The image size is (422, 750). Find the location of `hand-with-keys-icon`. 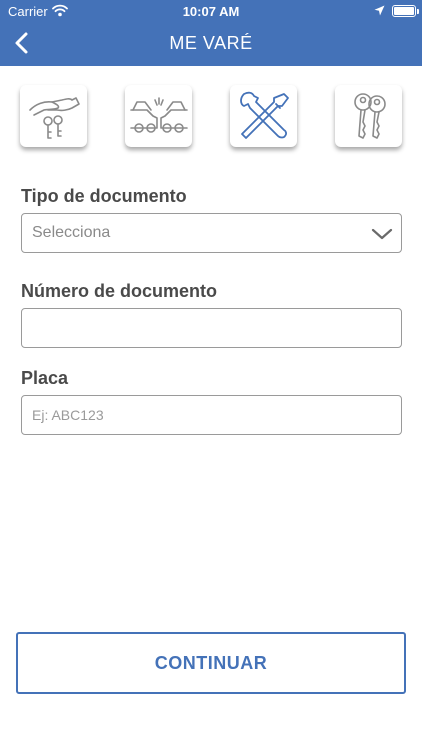

hand-with-keys-icon is located at coordinates (54, 118).